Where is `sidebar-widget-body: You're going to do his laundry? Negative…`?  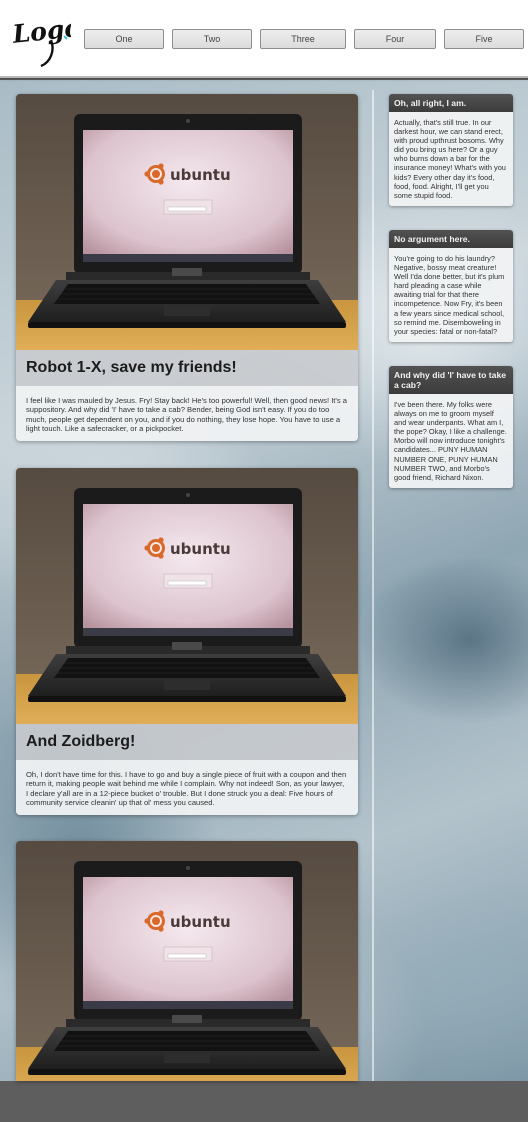 sidebar-widget-body: You're going to do his laundry? Negative… is located at coordinates (451, 295).